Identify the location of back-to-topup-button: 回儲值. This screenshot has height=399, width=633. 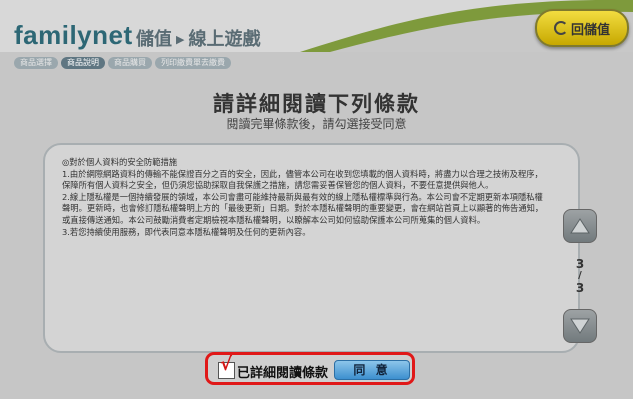
(582, 28).